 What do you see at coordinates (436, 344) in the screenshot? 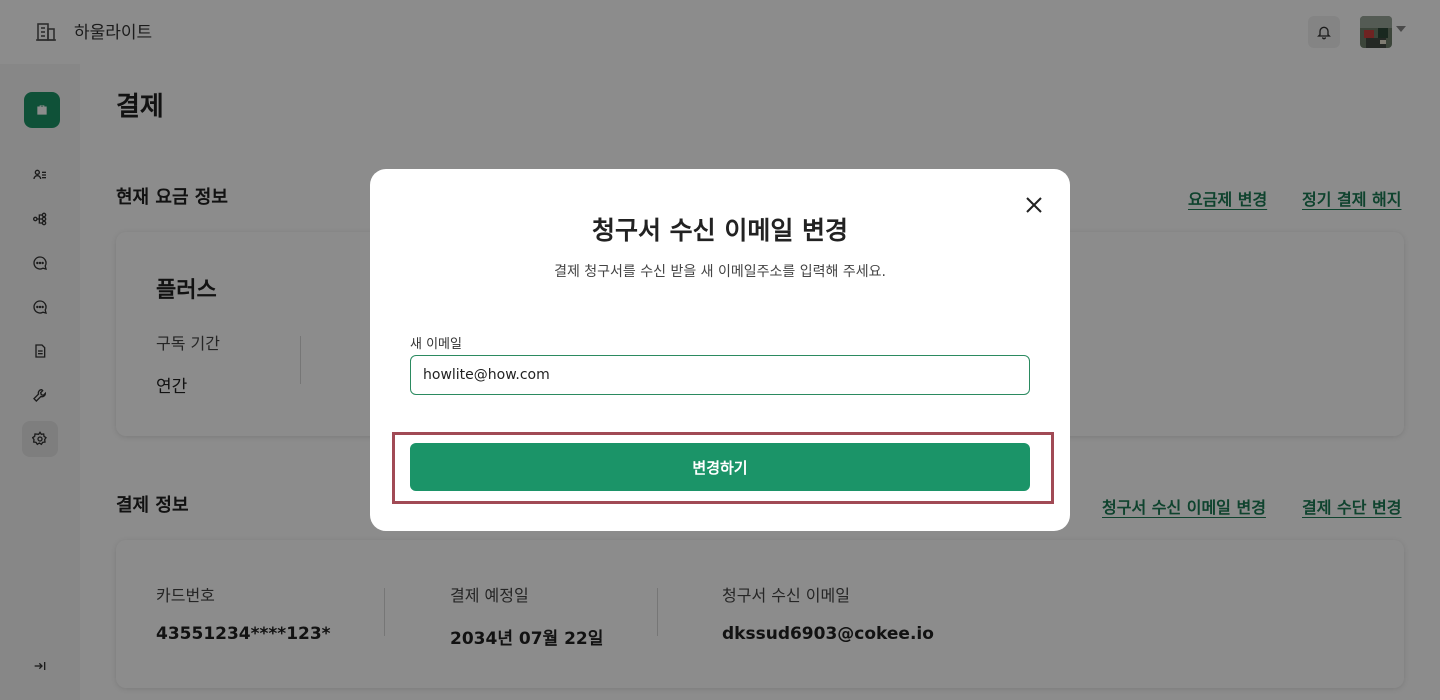
I see `new-email-label: 새 이메일` at bounding box center [436, 344].